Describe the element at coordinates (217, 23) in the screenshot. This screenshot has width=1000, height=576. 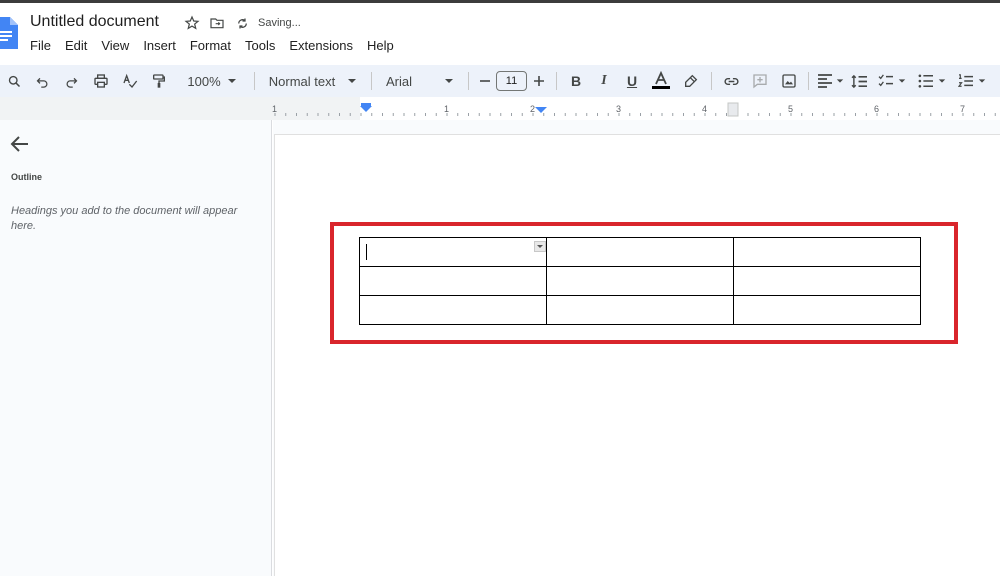
I see `move-folder-icon` at that location.